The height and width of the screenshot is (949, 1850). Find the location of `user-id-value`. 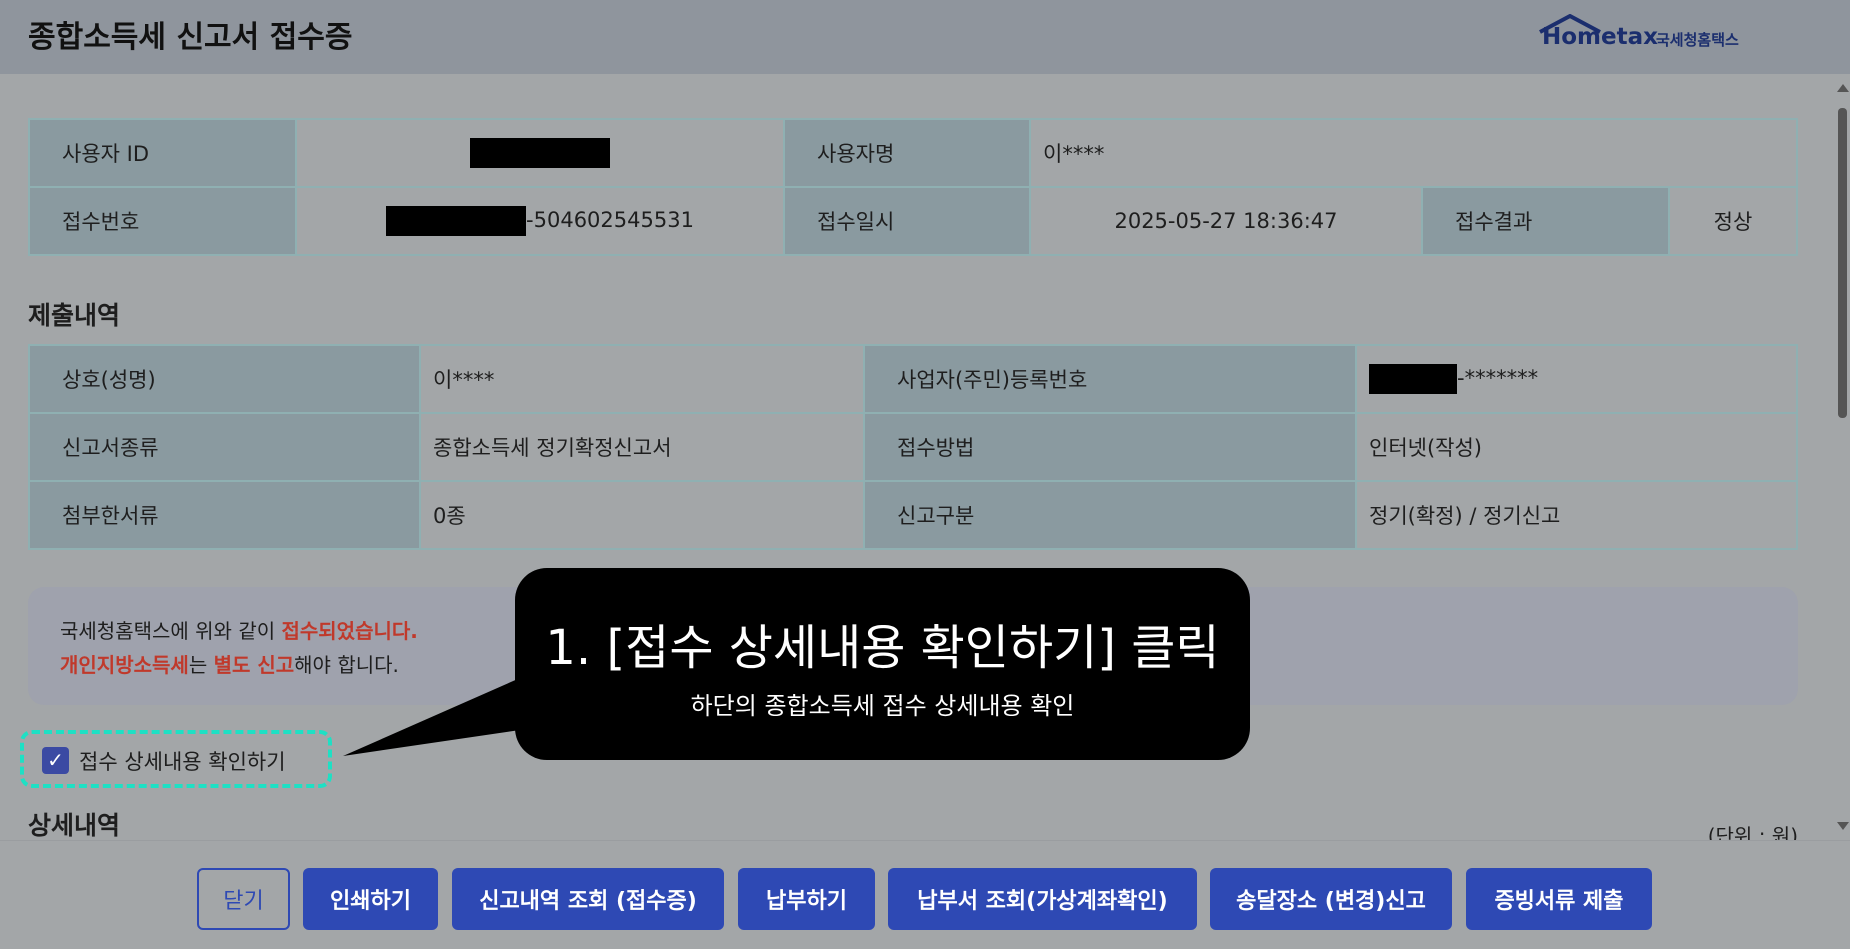

user-id-value is located at coordinates (540, 153).